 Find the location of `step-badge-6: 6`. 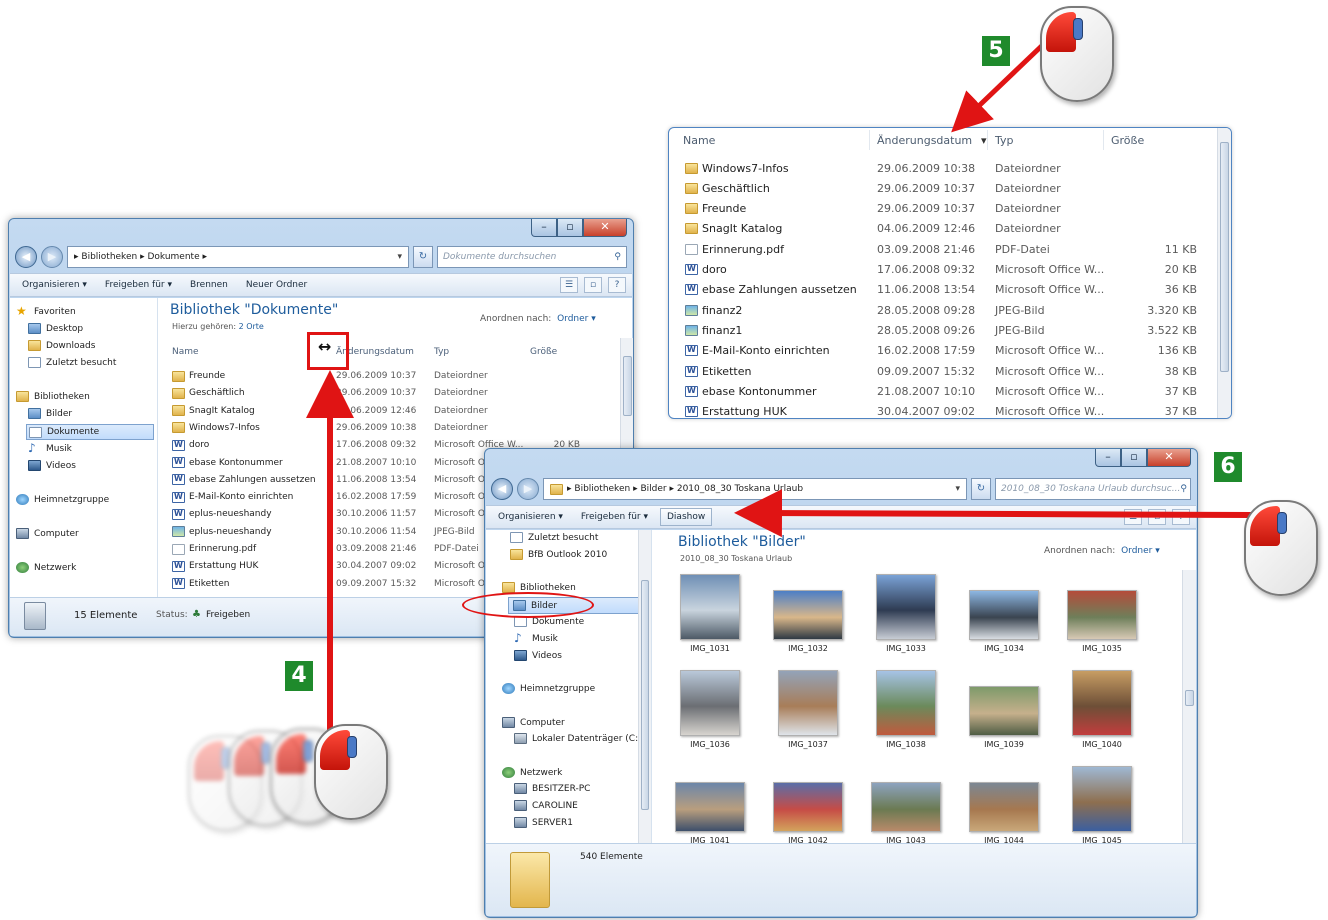

step-badge-6: 6 is located at coordinates (1228, 467).